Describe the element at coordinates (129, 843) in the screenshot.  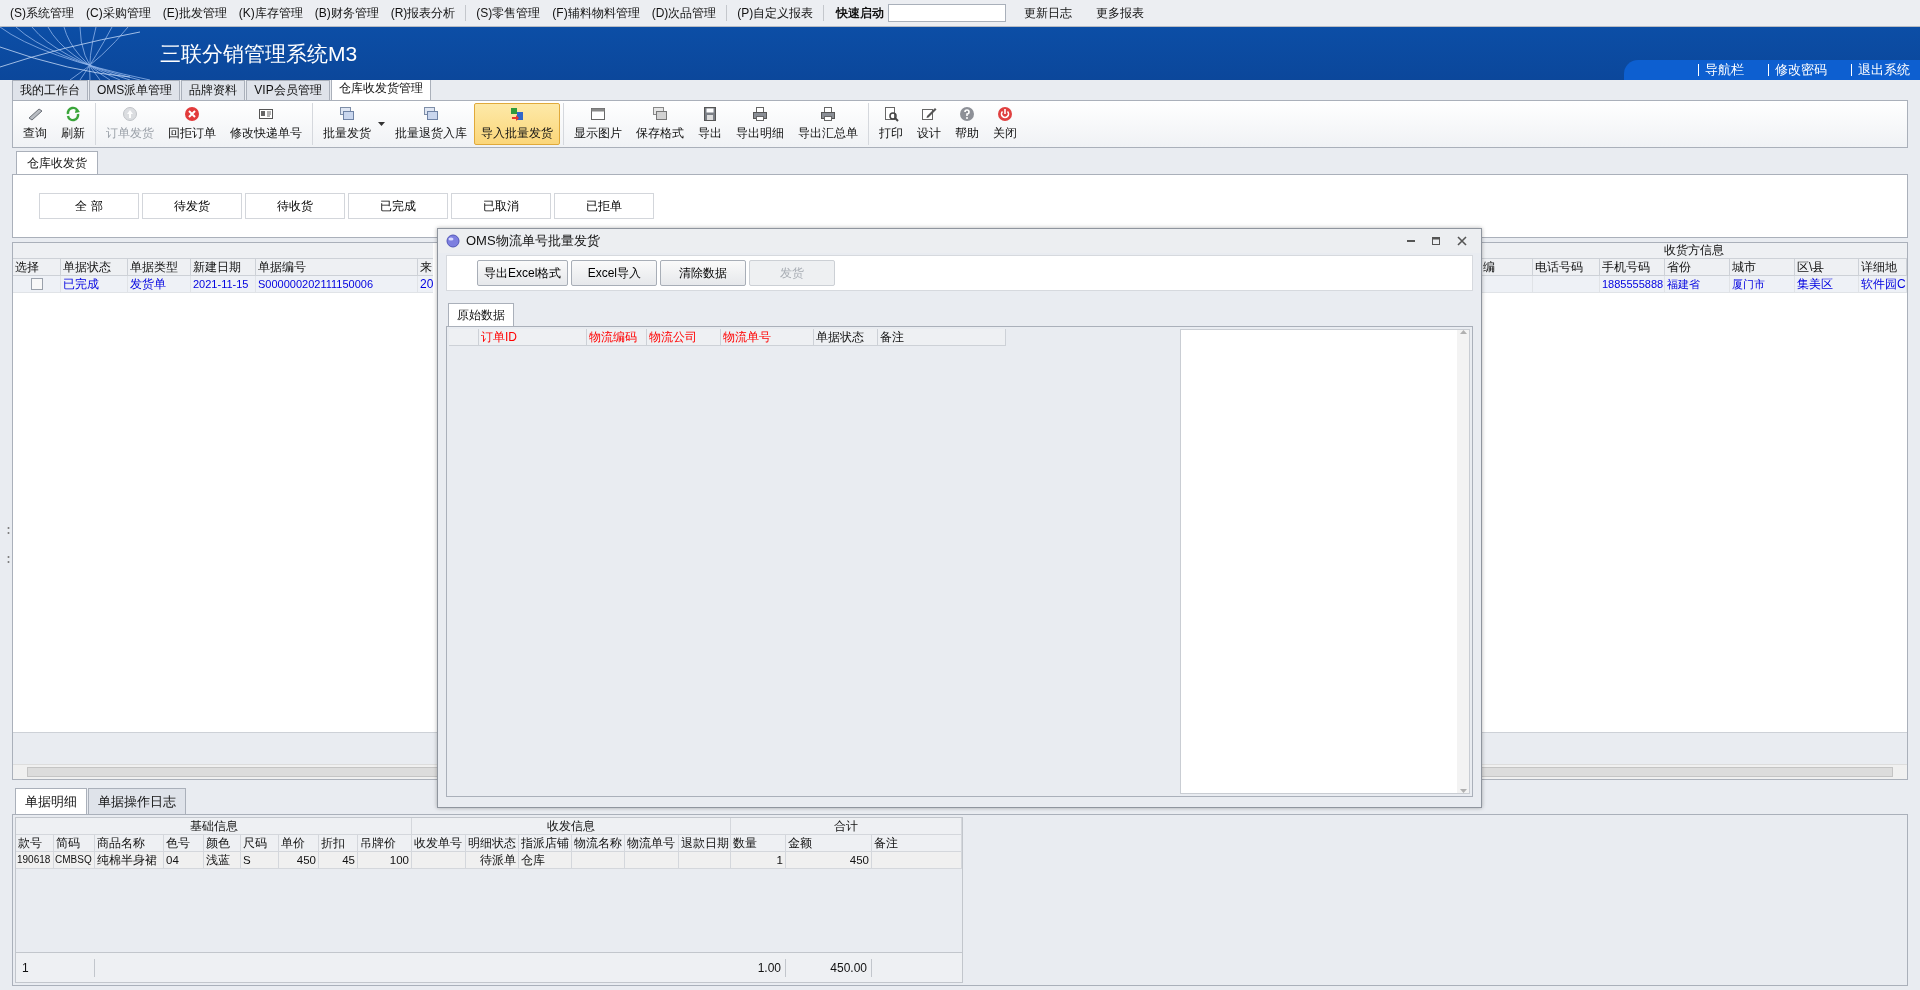
I see `column-header: 商品名称` at that location.